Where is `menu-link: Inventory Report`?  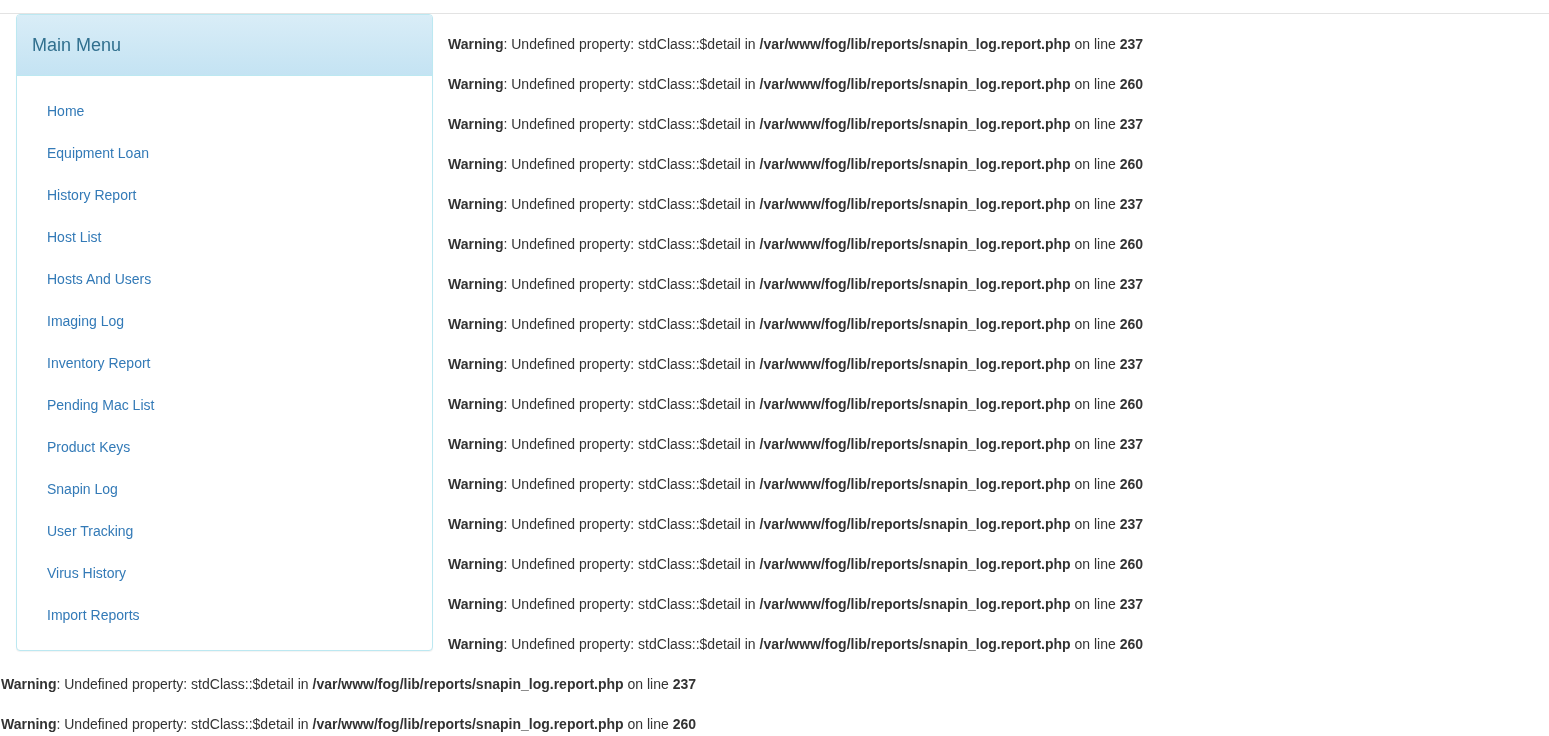 menu-link: Inventory Report is located at coordinates (99, 363).